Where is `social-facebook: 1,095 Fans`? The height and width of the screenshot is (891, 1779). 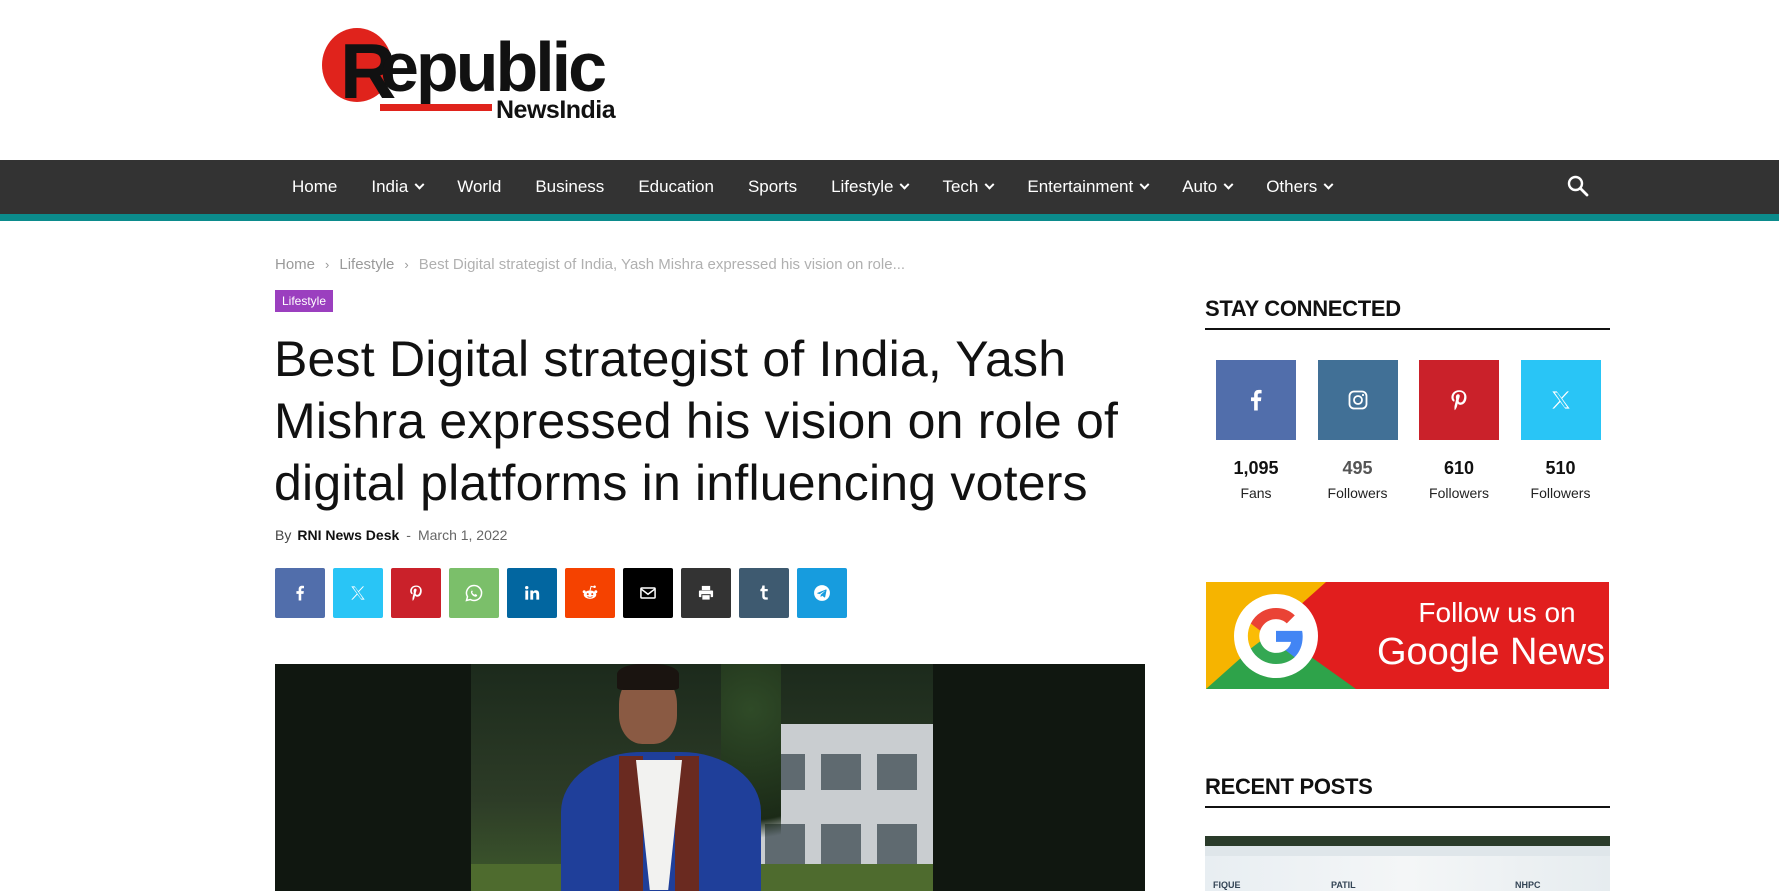
social-facebook: 1,095 Fans is located at coordinates (1256, 430).